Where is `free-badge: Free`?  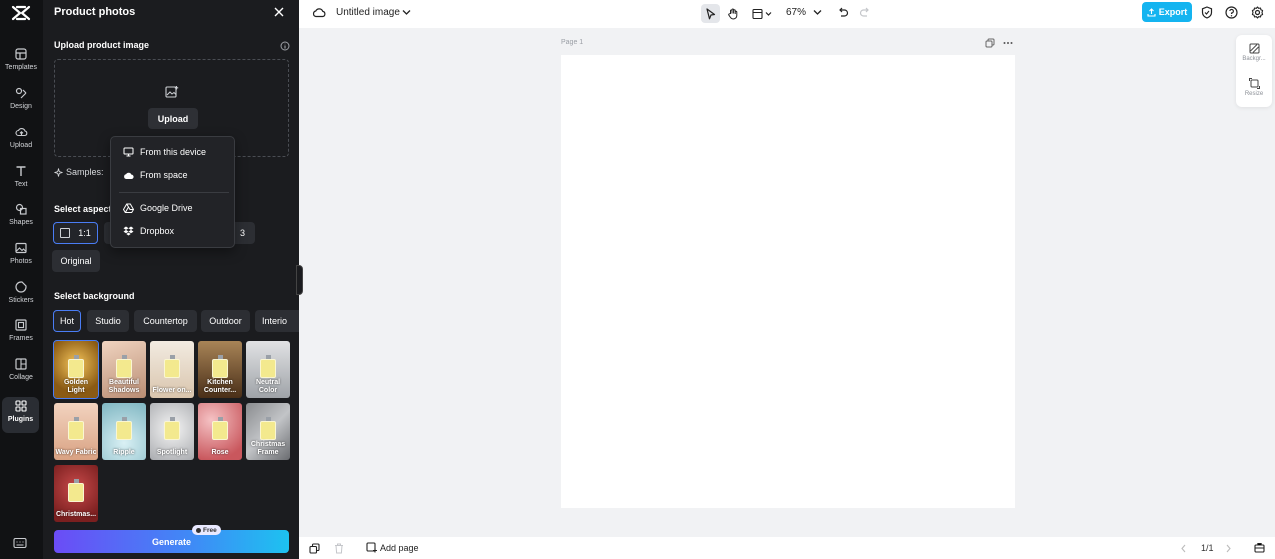 free-badge: Free is located at coordinates (206, 530).